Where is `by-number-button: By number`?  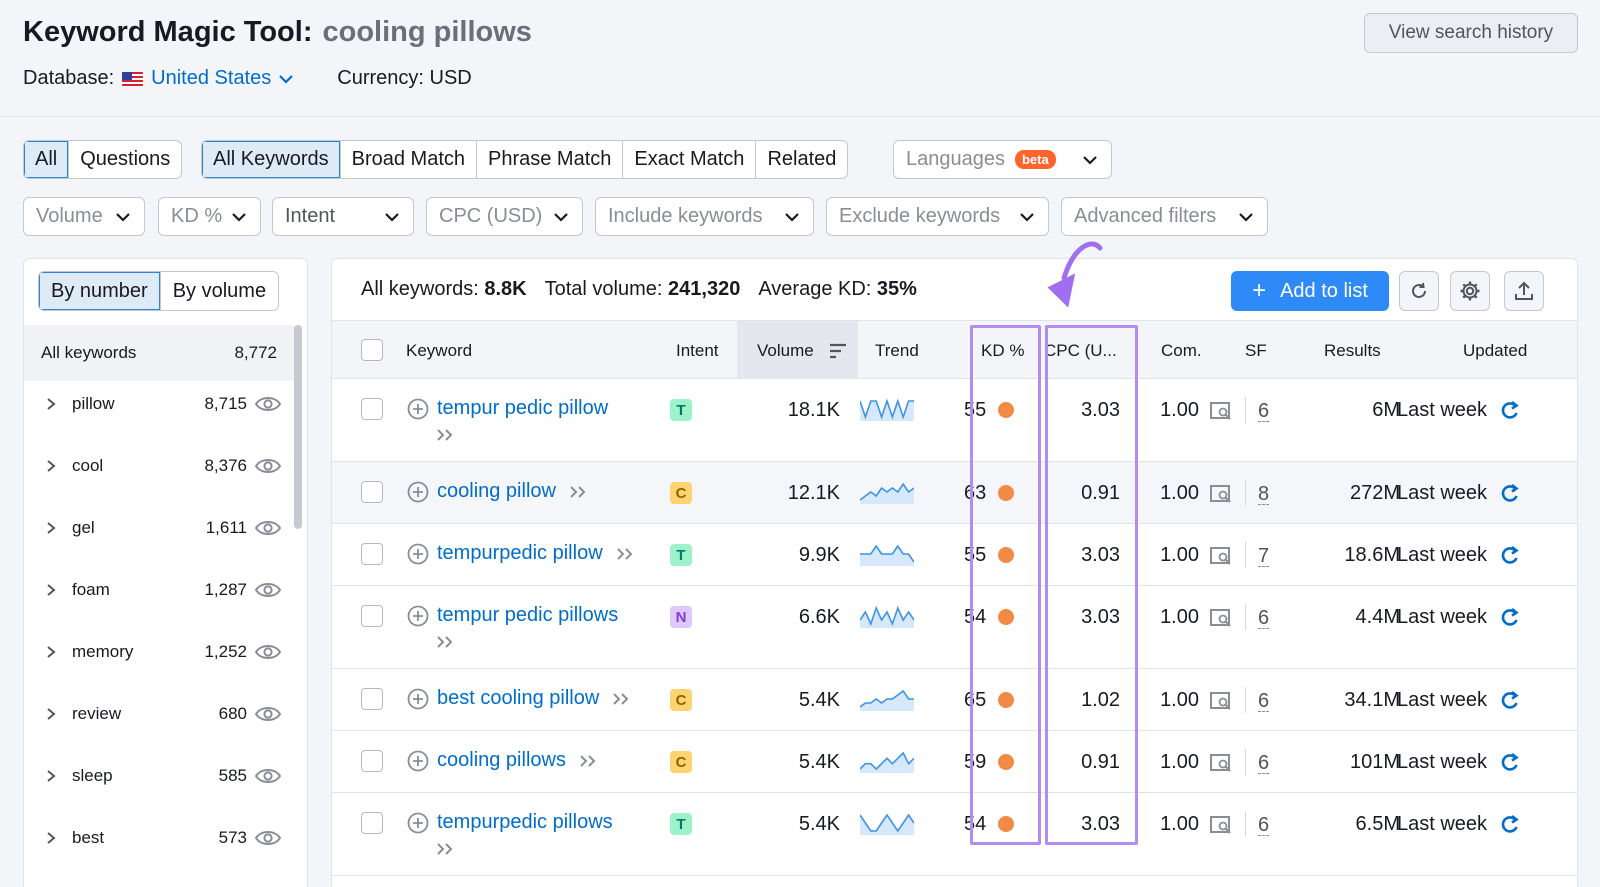 by-number-button: By number is located at coordinates (100, 291).